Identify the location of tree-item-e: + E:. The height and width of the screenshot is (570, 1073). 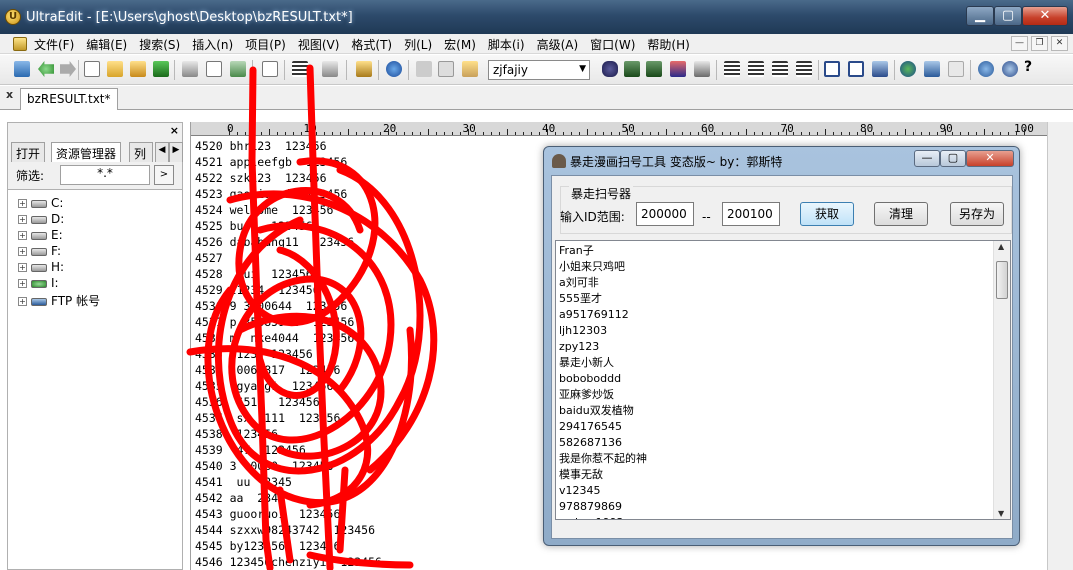
(40, 236).